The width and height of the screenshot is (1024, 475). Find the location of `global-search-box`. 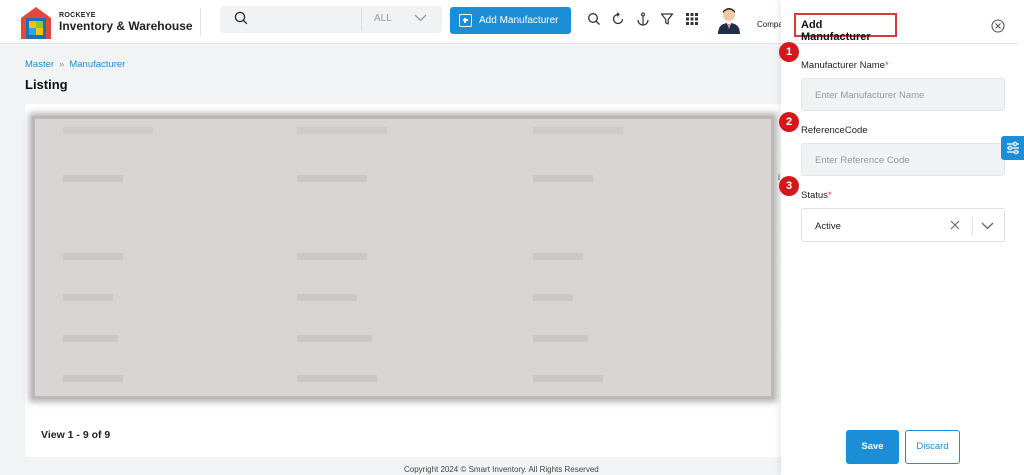

global-search-box is located at coordinates (331, 19).